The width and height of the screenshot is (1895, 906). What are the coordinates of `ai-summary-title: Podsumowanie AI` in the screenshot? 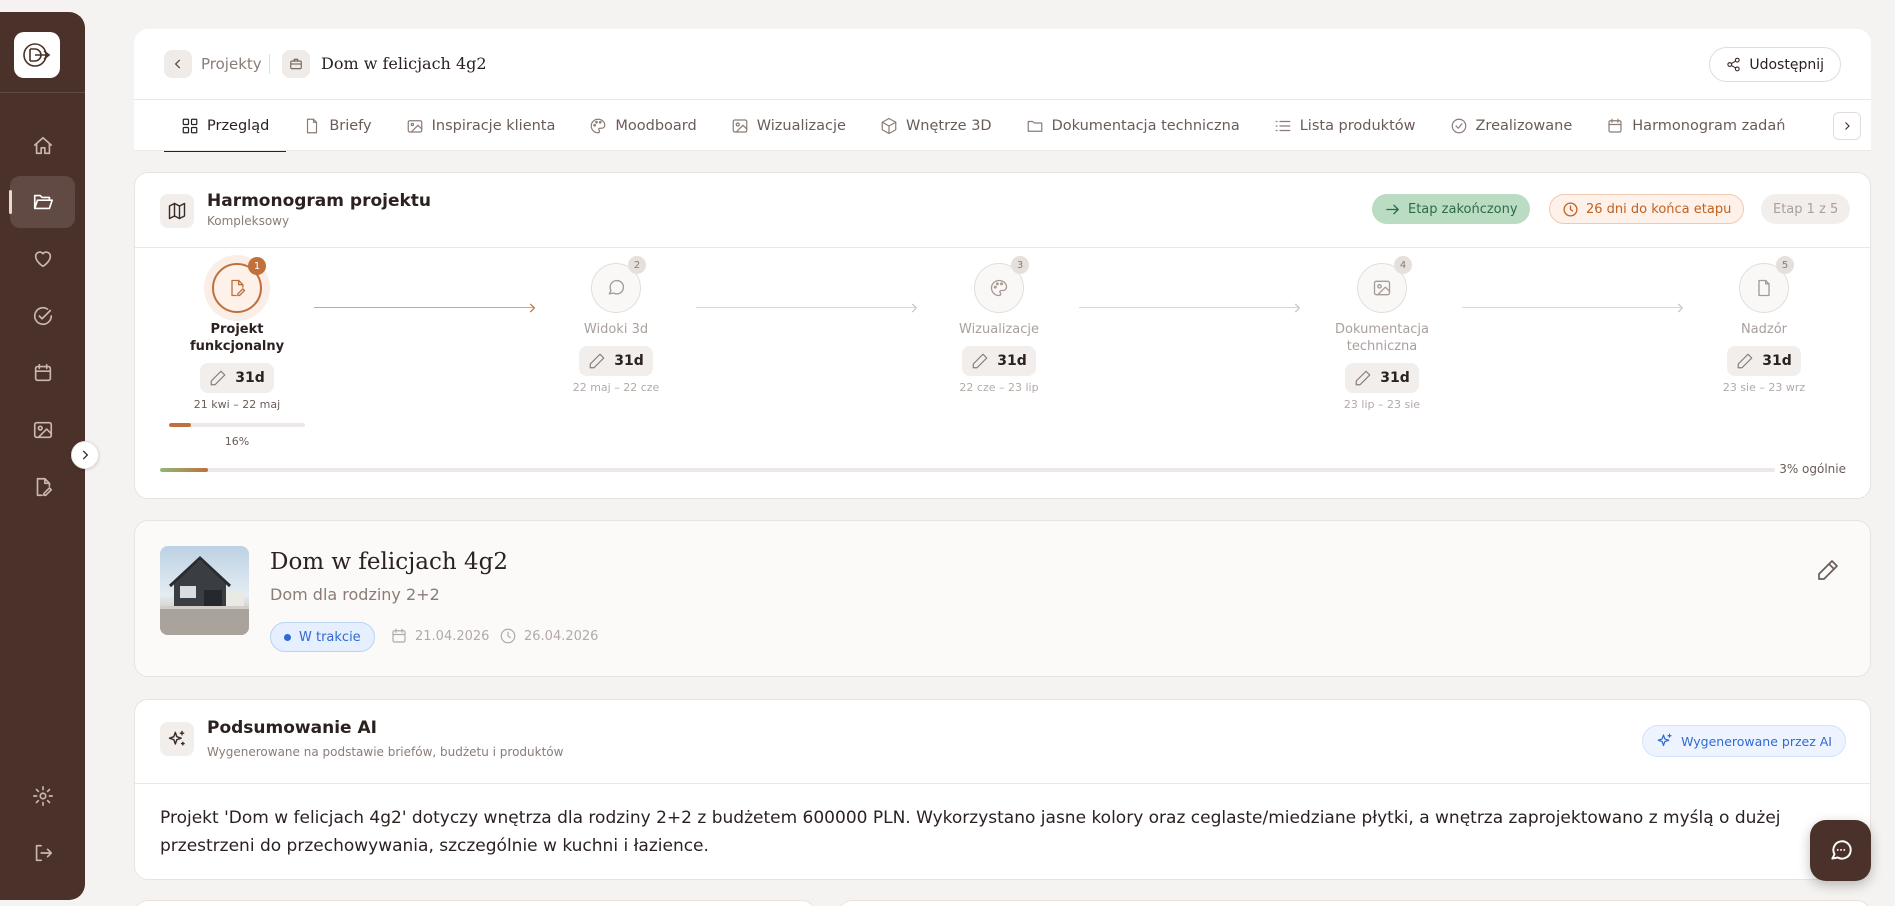 It's located at (292, 728).